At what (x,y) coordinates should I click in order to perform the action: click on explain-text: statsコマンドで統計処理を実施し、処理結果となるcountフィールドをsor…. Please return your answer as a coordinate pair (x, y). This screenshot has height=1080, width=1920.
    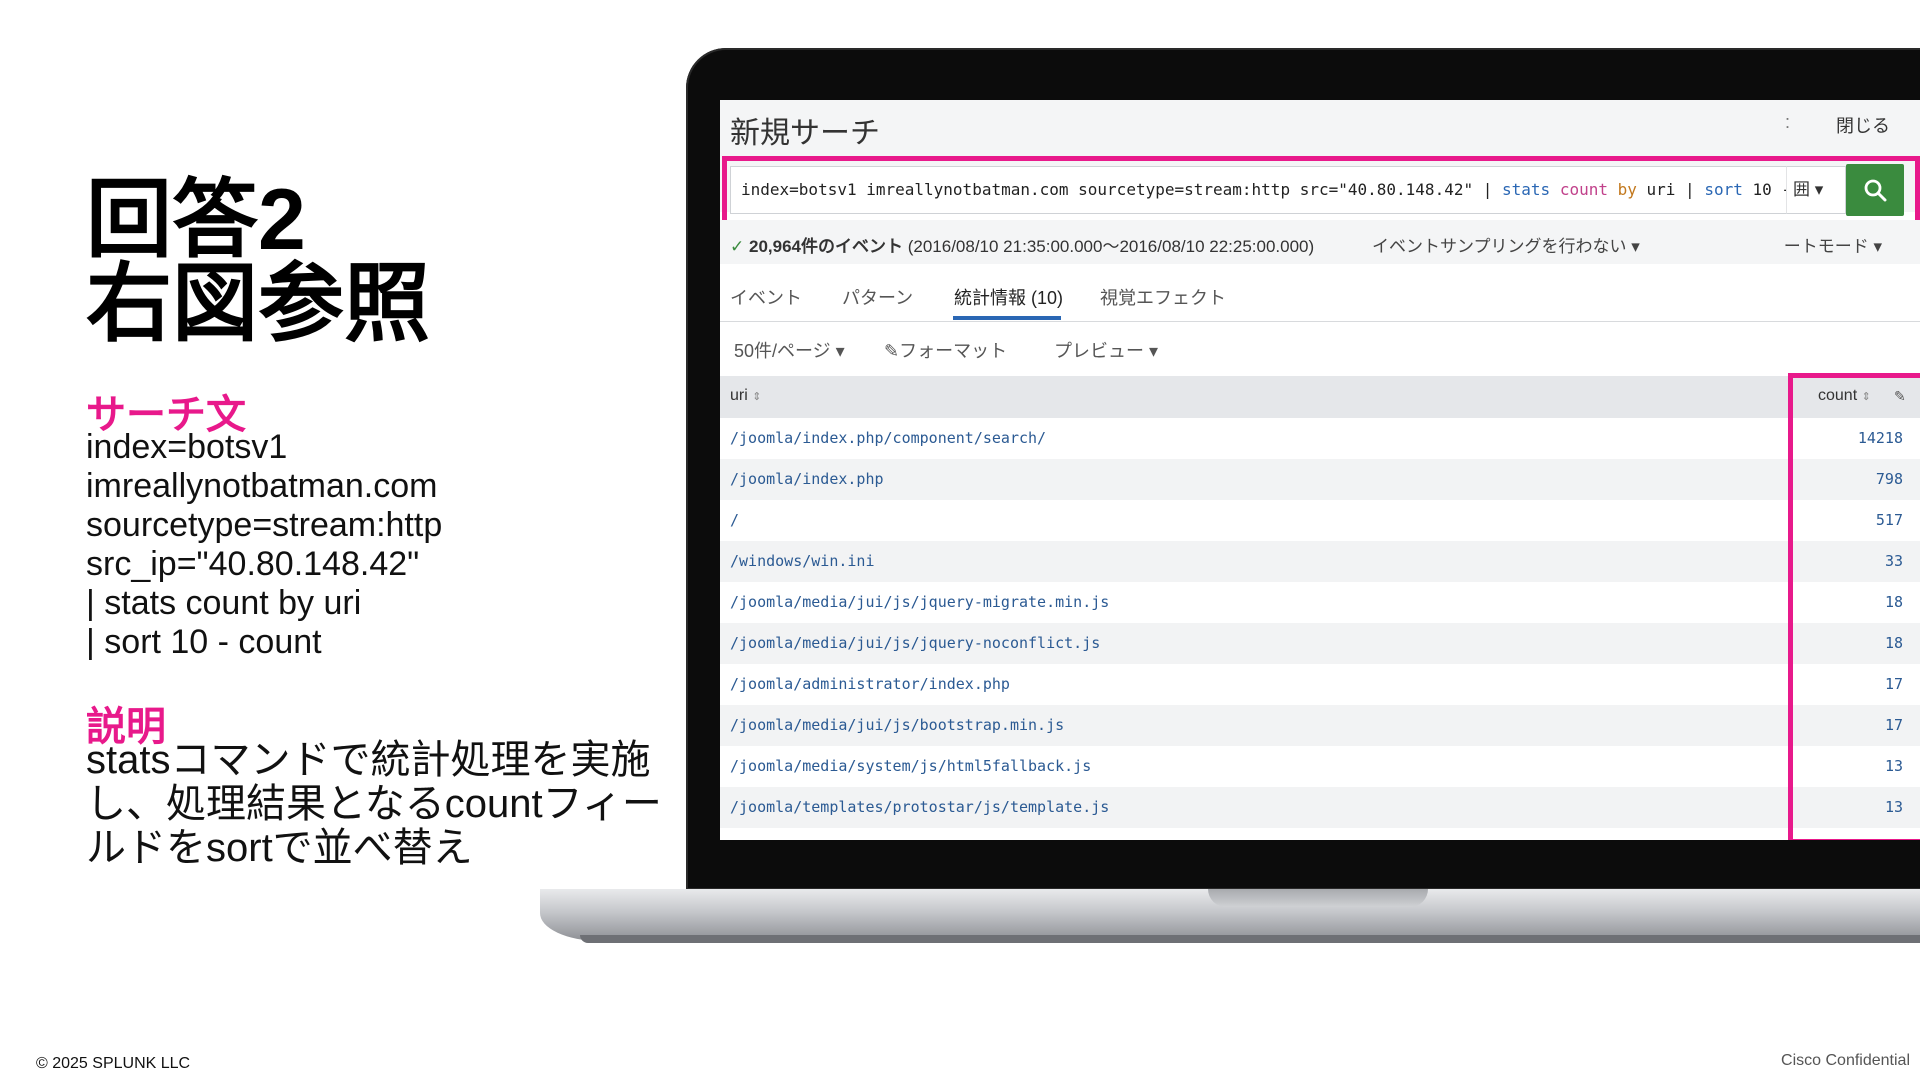
    Looking at the image, I should click on (374, 804).